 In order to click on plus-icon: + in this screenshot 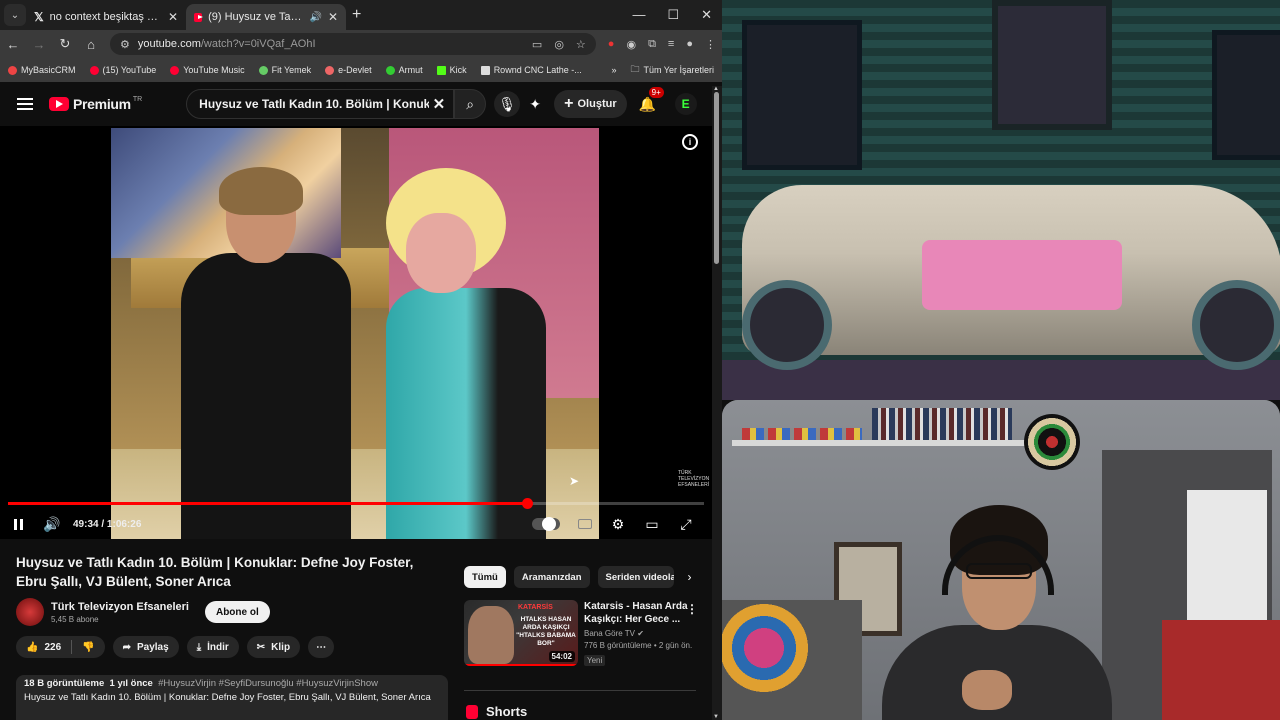, I will do `click(569, 103)`.